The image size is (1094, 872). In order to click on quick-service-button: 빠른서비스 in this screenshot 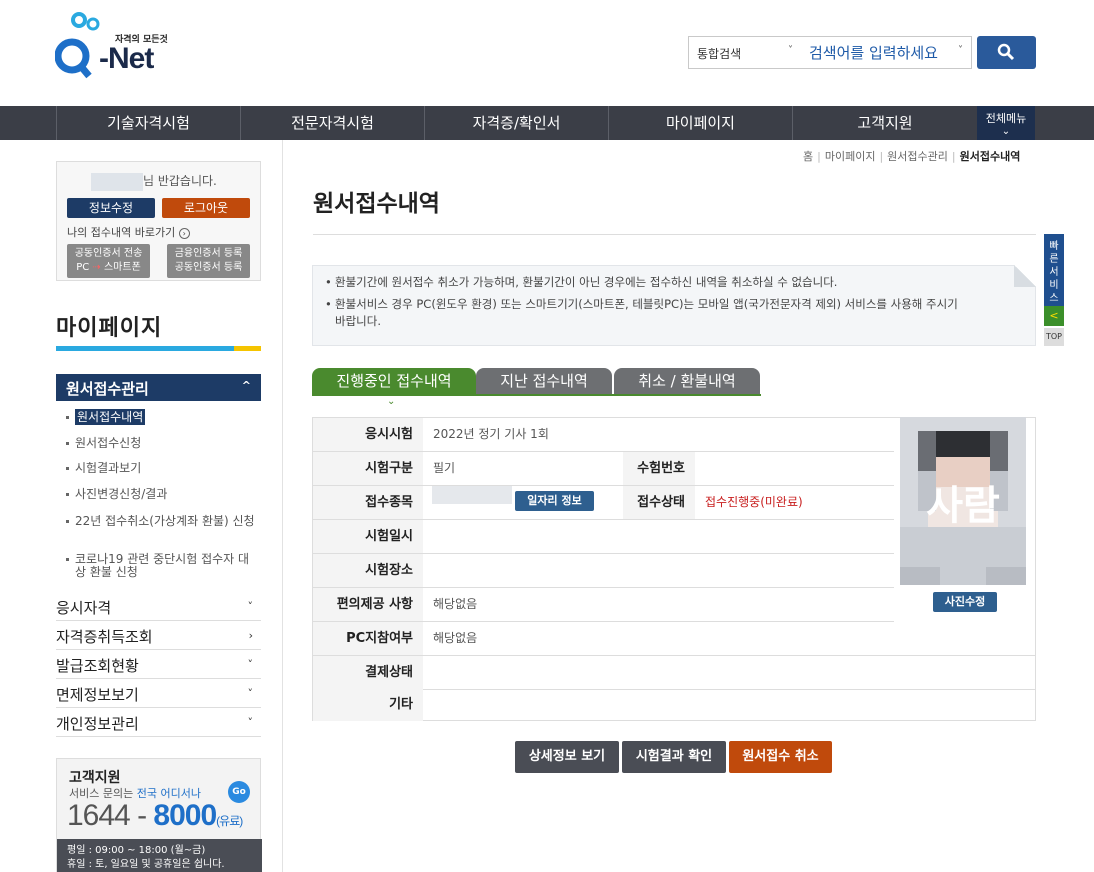, I will do `click(1054, 270)`.